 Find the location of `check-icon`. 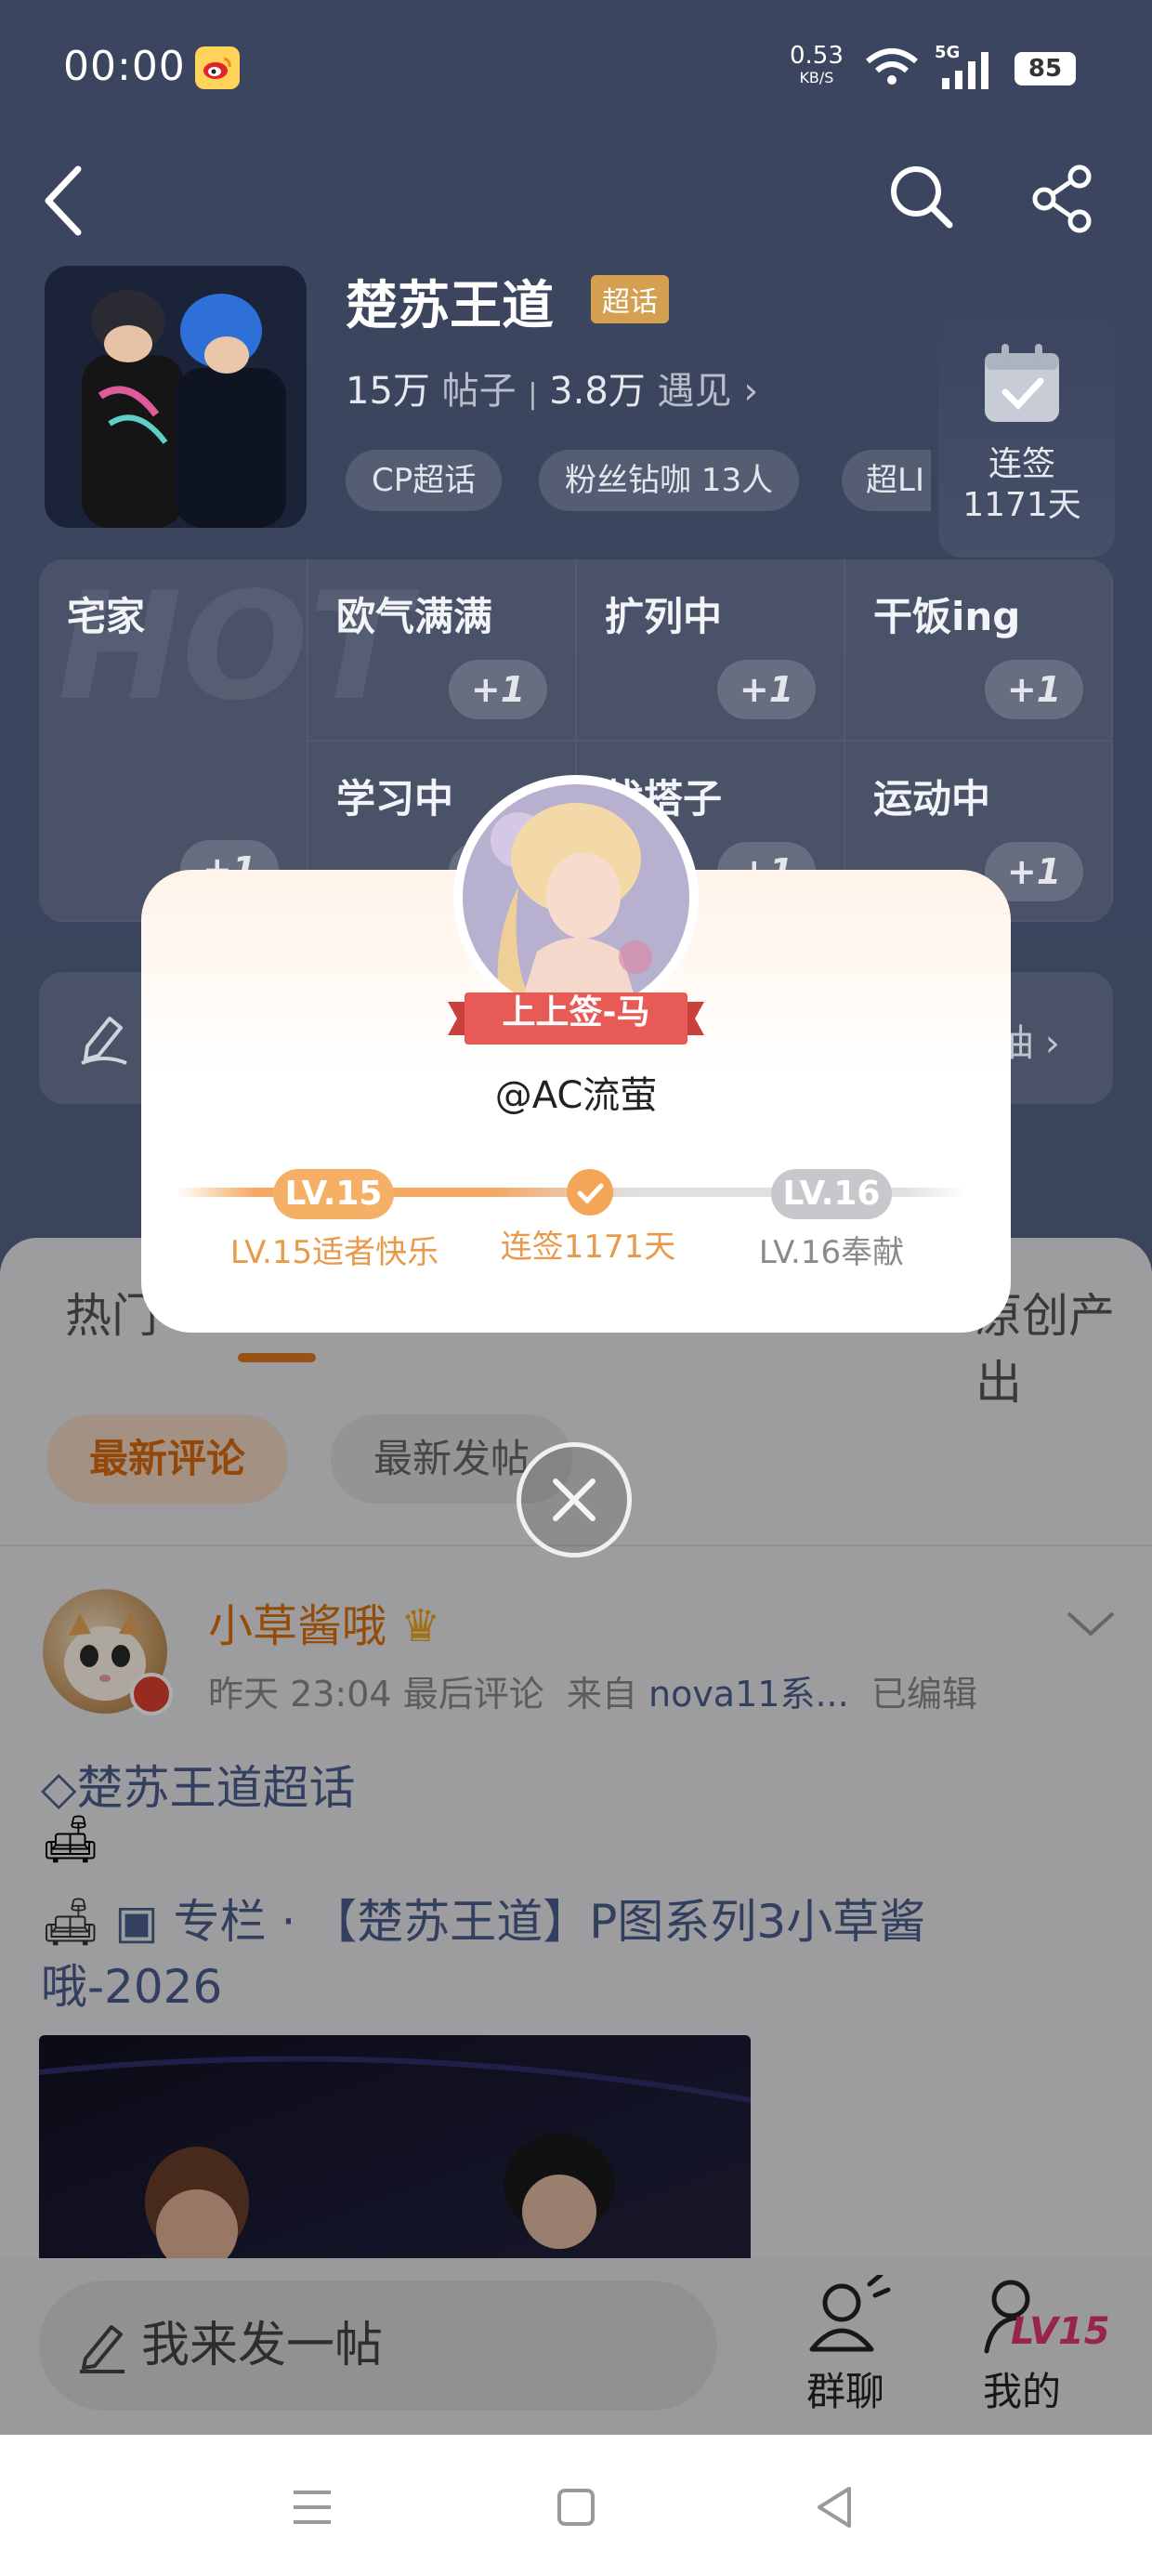

check-icon is located at coordinates (590, 1192).